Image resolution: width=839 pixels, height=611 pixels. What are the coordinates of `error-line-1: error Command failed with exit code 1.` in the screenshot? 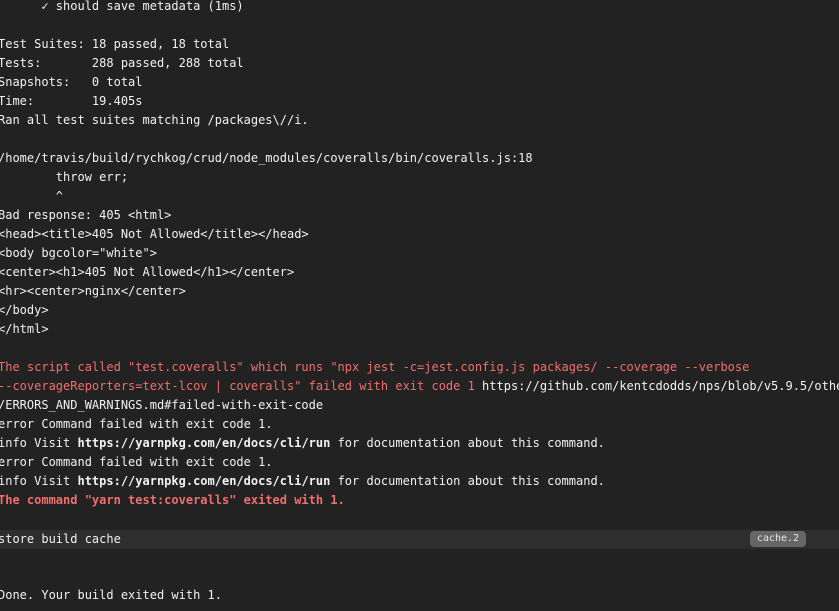 It's located at (136, 424).